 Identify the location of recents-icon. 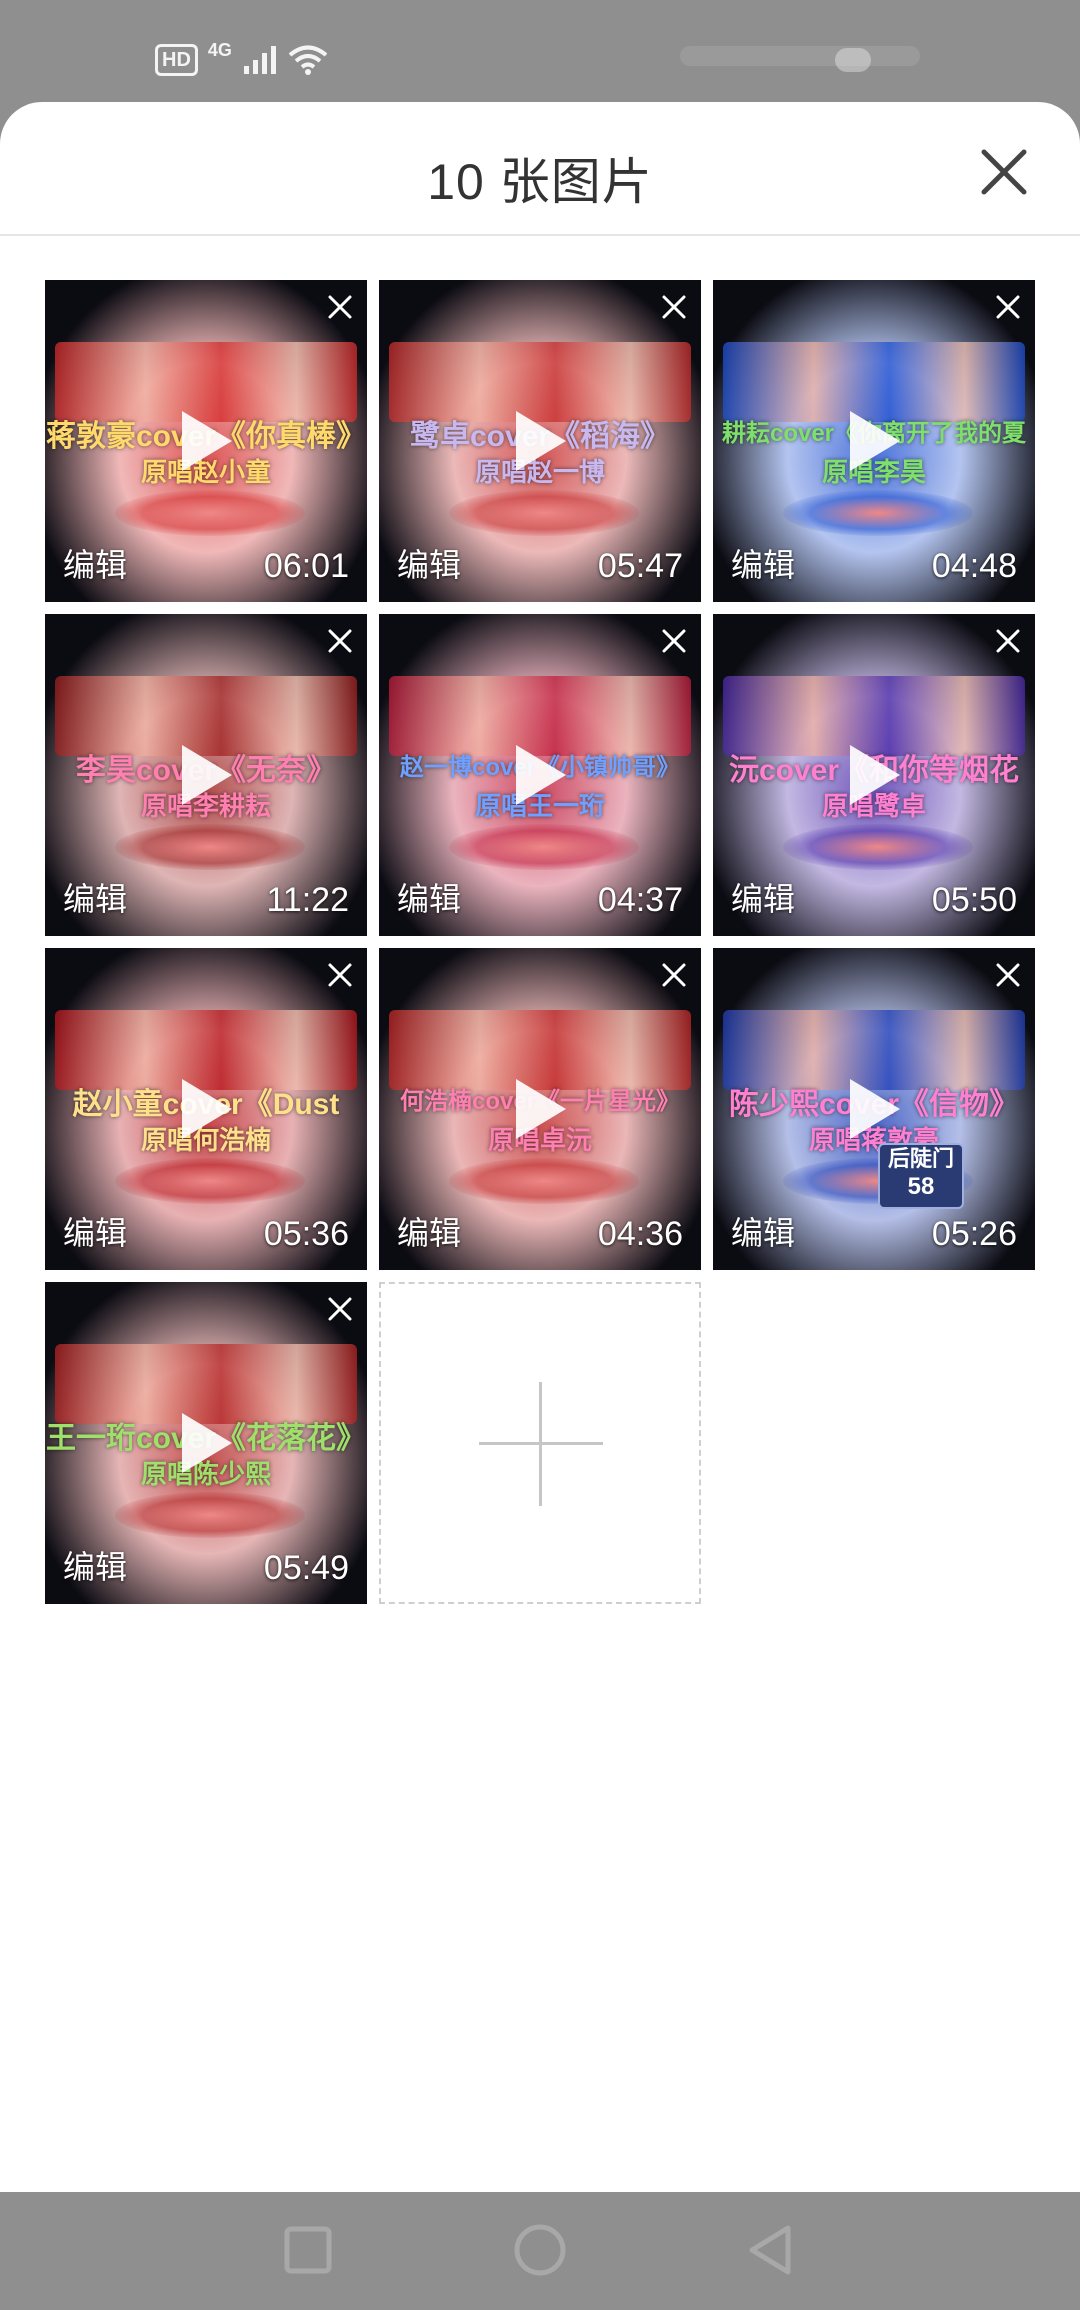
(308, 2250).